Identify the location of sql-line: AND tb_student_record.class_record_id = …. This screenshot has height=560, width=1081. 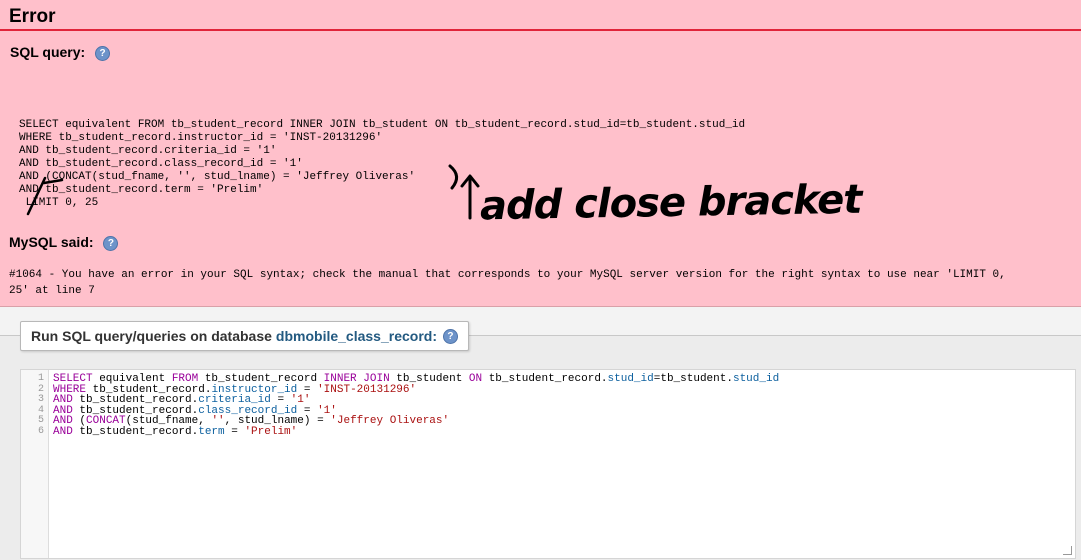
(161, 164).